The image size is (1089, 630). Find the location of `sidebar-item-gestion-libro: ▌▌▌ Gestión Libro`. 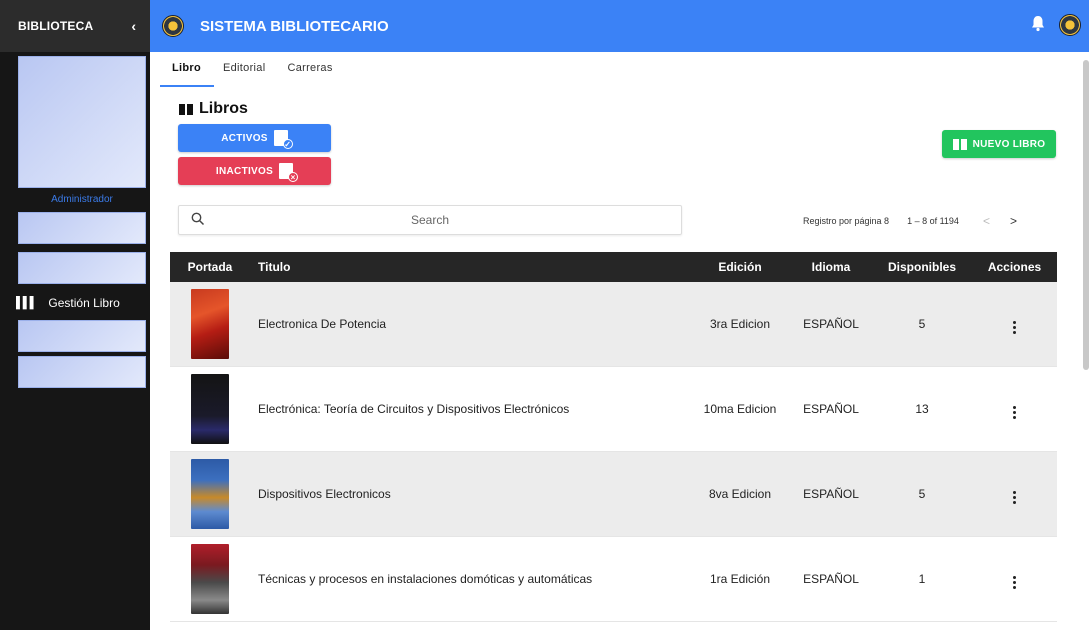

sidebar-item-gestion-libro: ▌▌▌ Gestión Libro is located at coordinates (68, 303).